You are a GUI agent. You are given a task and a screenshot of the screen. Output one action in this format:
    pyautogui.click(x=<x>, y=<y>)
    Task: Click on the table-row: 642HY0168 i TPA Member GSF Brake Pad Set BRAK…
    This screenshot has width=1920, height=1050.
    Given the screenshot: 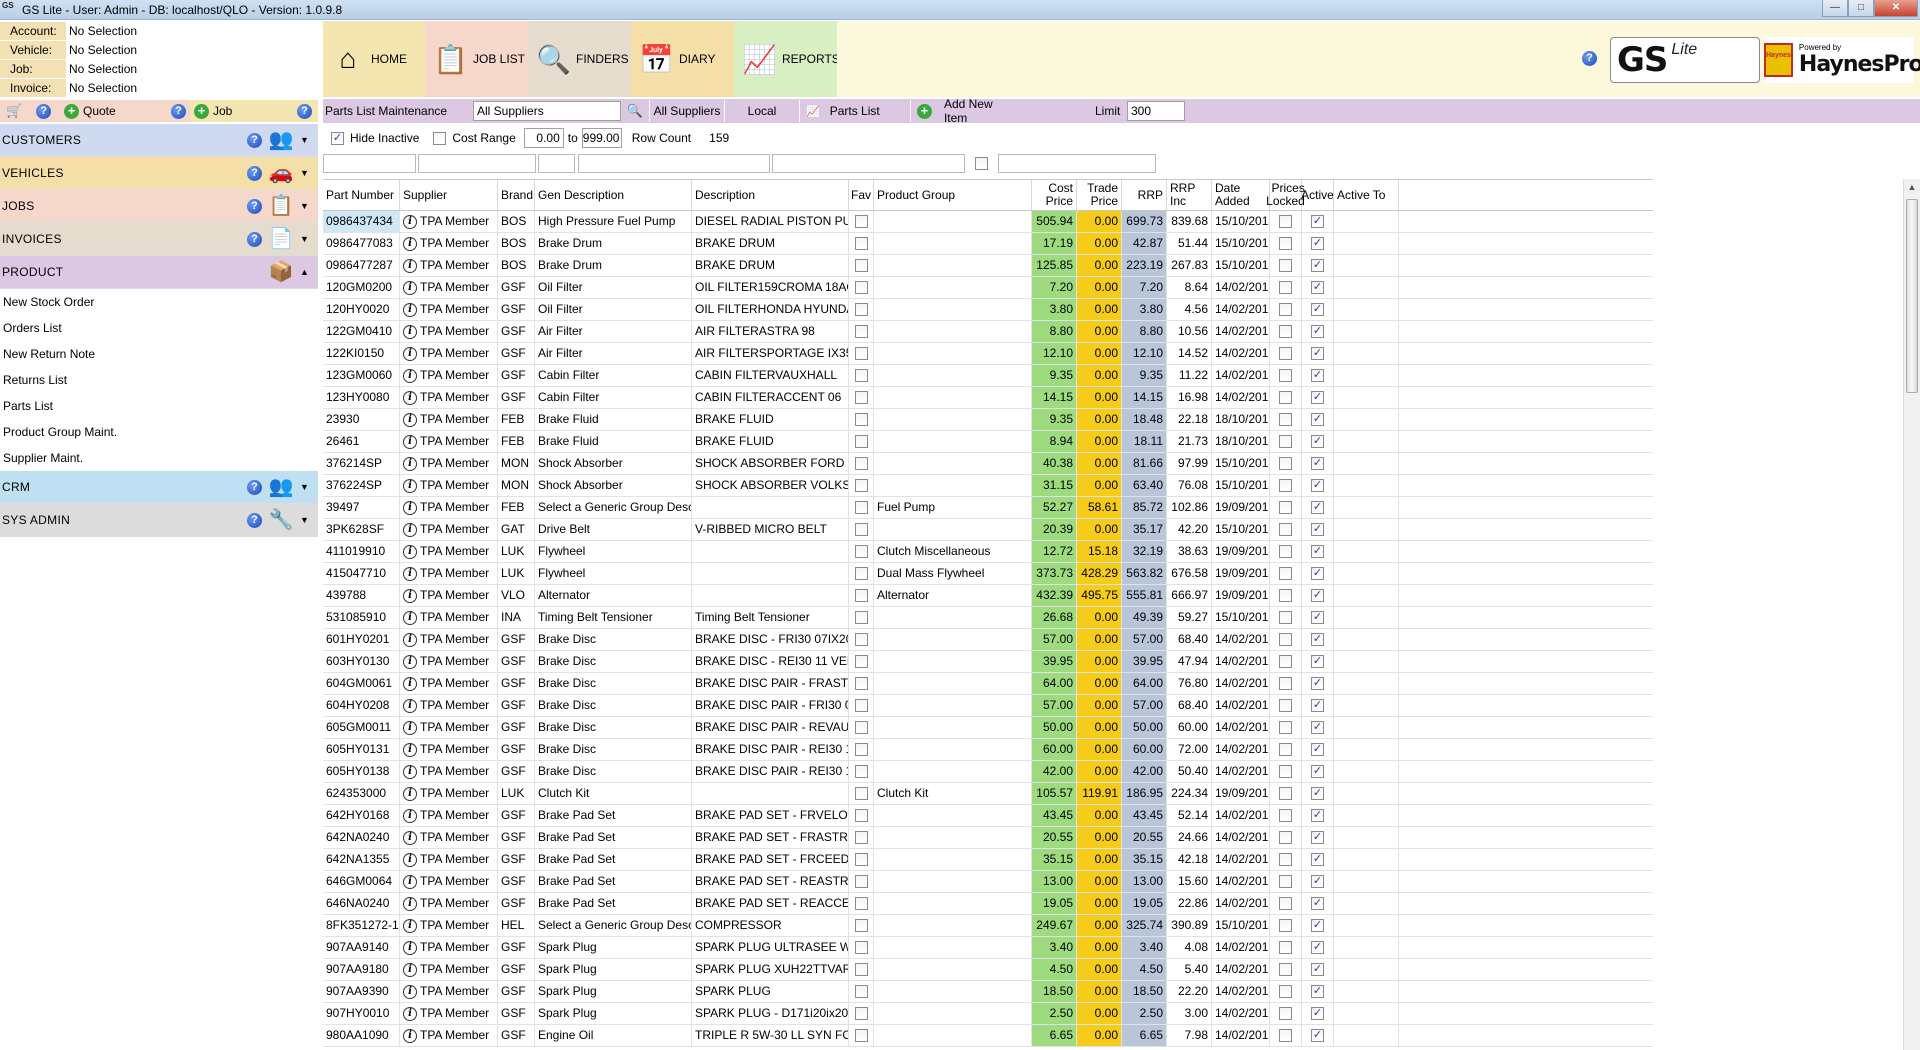 What is the action you would take?
    pyautogui.click(x=988, y=816)
    